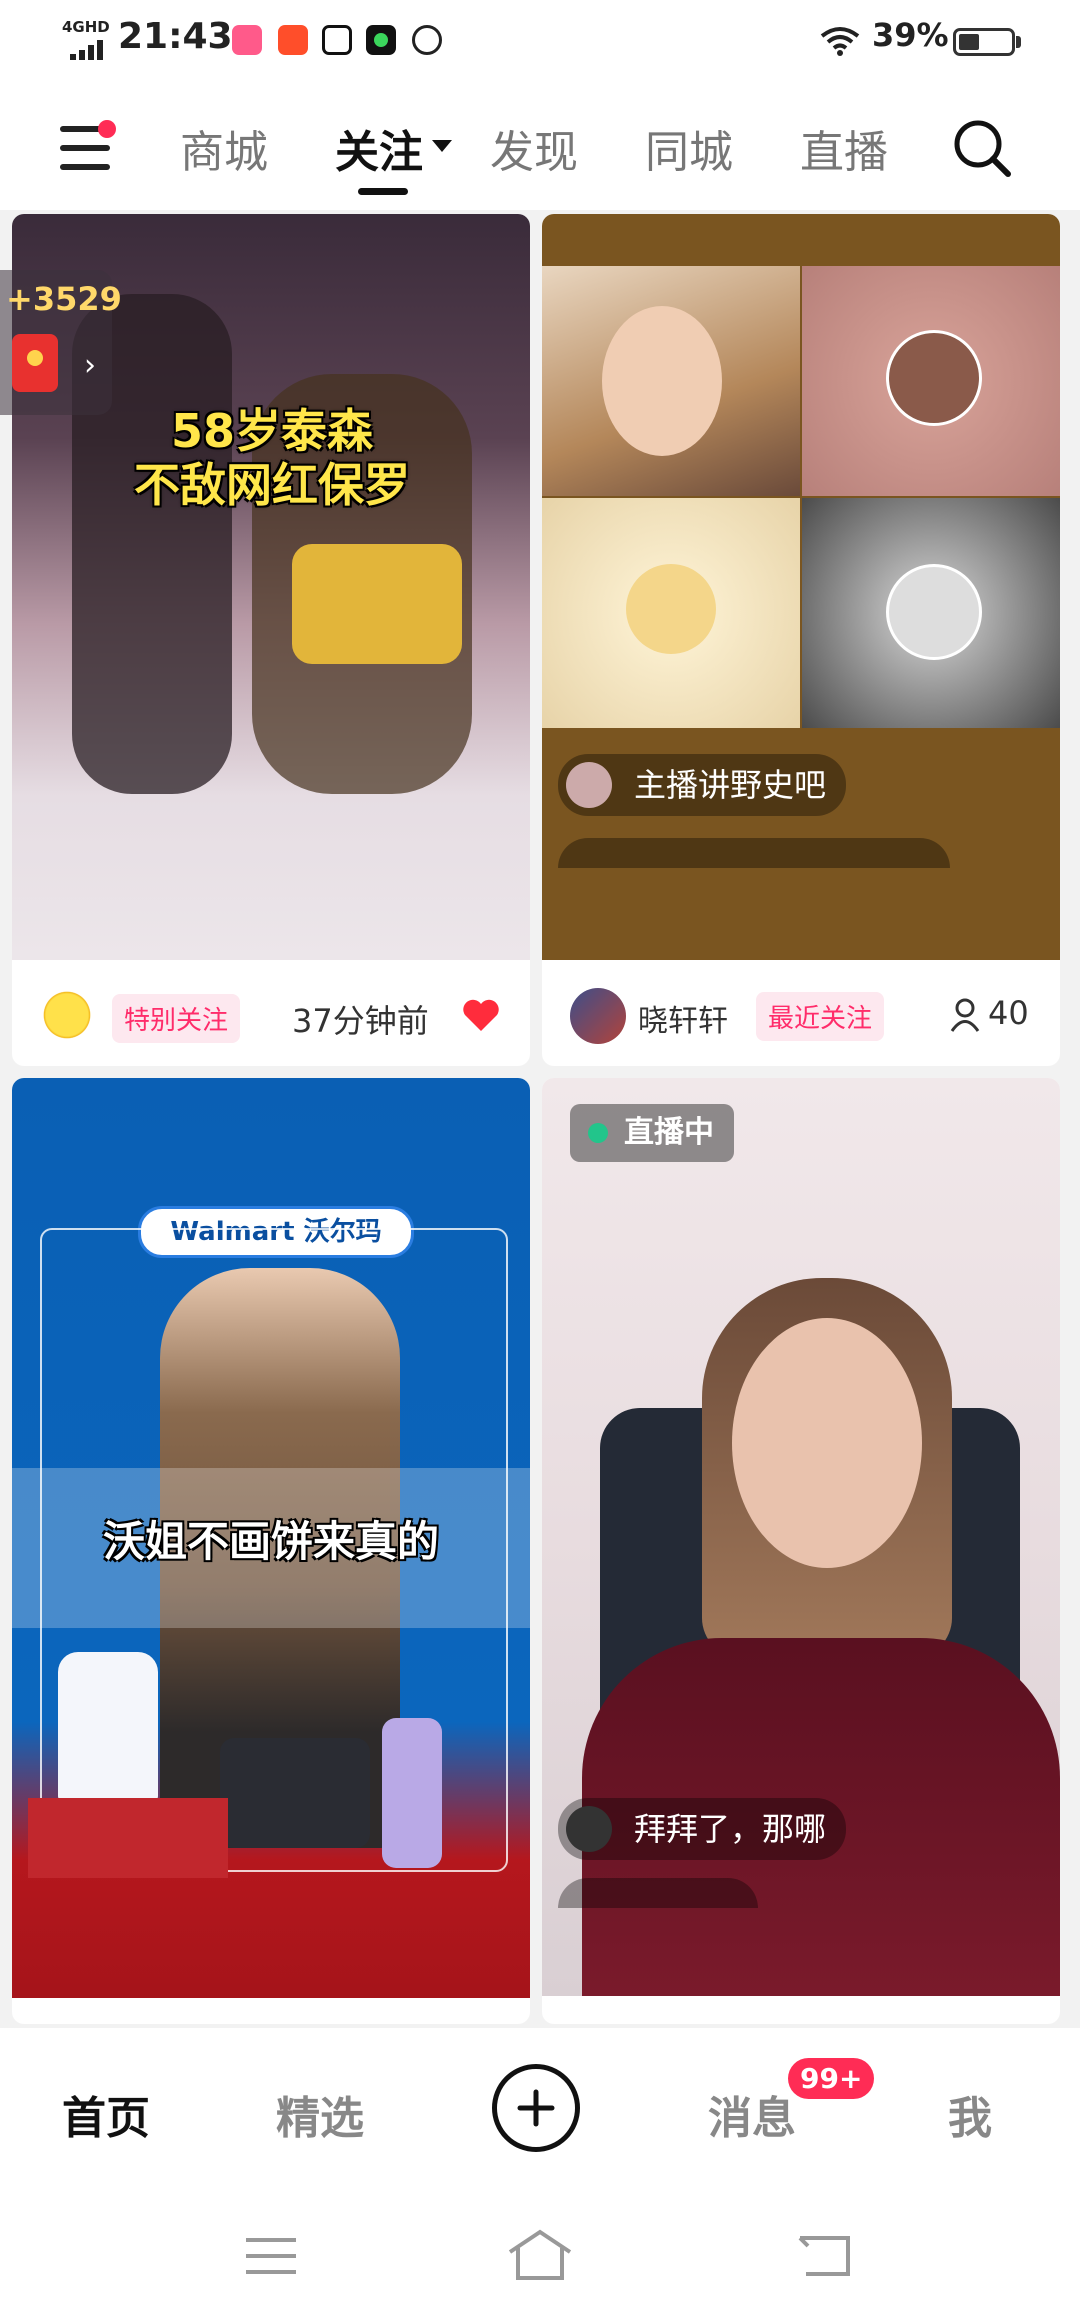  What do you see at coordinates (381, 40) in the screenshot?
I see `music-icon` at bounding box center [381, 40].